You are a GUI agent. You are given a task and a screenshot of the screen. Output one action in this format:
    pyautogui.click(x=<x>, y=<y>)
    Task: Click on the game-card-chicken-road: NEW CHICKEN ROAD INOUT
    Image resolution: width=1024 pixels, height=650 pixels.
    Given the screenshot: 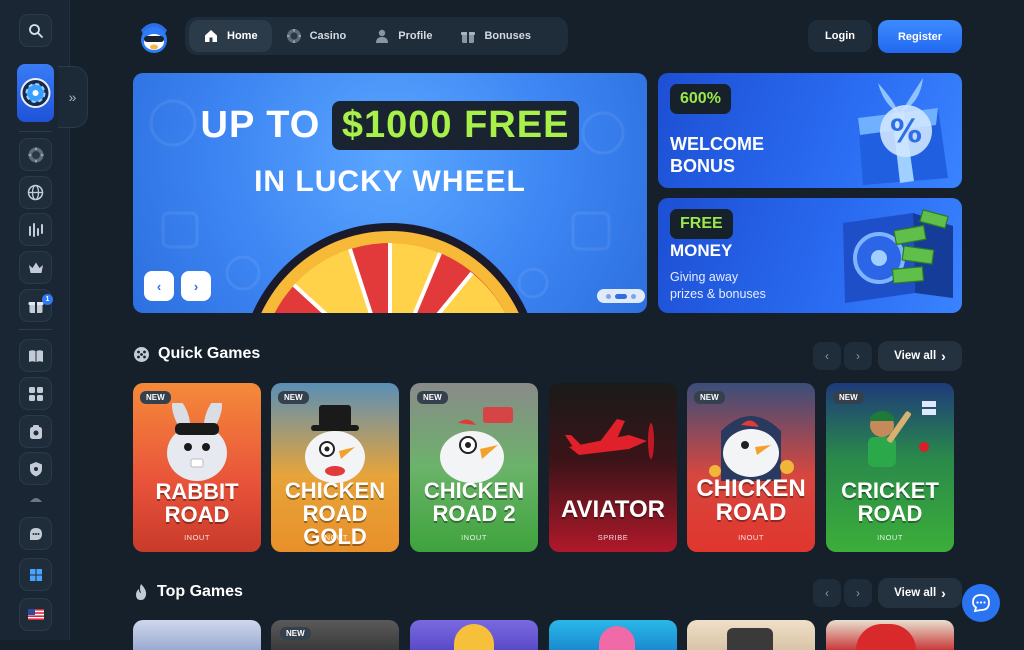 What is the action you would take?
    pyautogui.click(x=751, y=467)
    